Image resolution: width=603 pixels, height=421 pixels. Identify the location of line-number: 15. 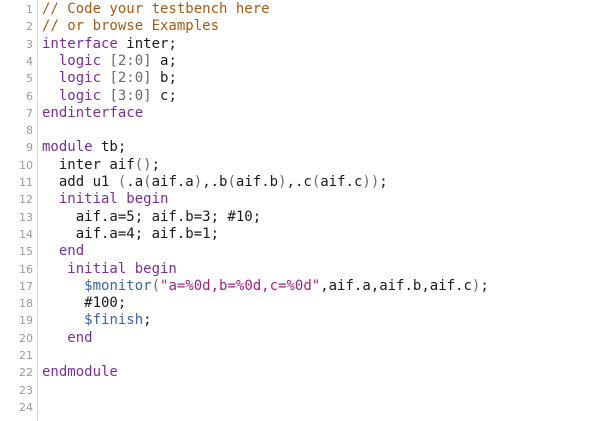
(26, 252).